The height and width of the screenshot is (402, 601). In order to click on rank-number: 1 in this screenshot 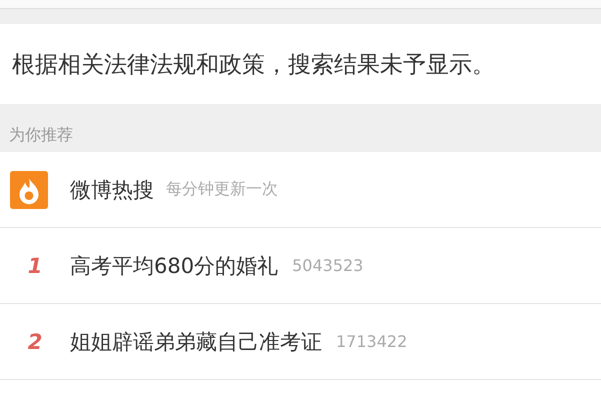, I will do `click(35, 266)`.